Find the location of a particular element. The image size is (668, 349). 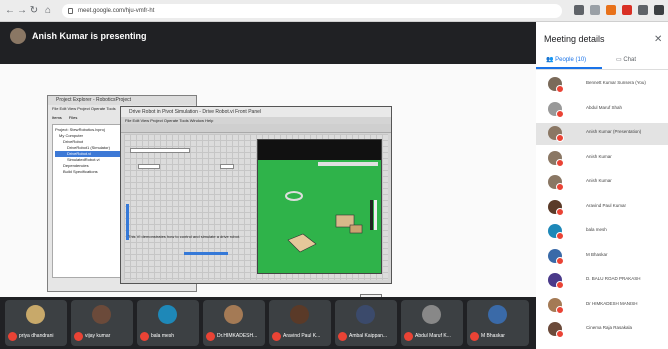

people-list-item: D. BALU ROAD PRAKASH is located at coordinates (602, 281).